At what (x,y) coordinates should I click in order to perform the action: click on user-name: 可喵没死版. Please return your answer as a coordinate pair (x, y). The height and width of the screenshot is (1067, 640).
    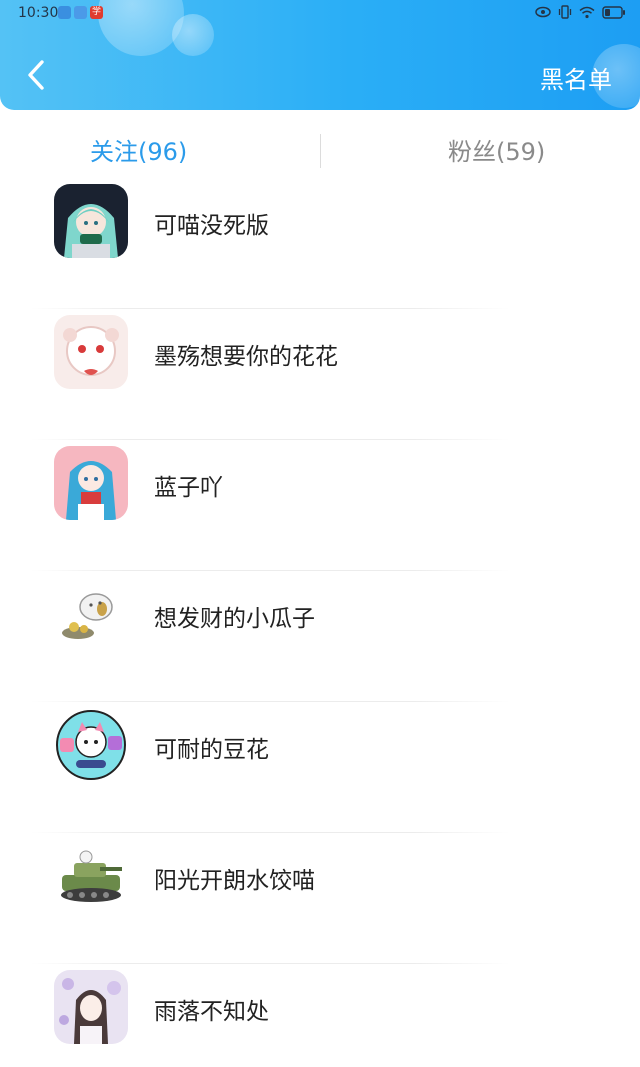
    Looking at the image, I should click on (211, 226).